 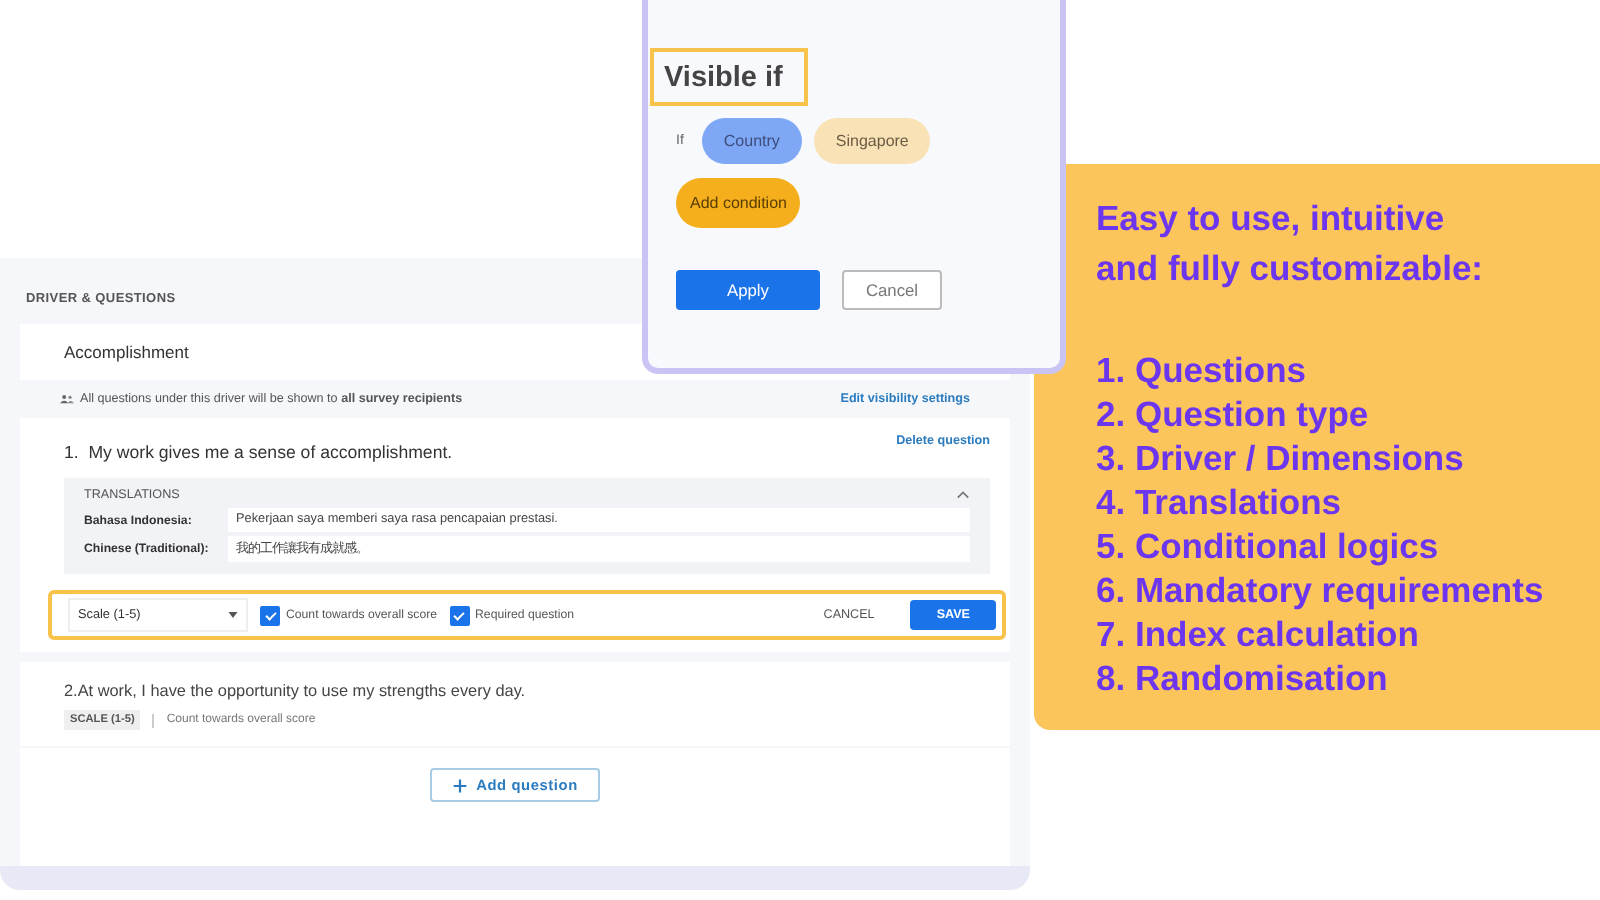 I want to click on condition-chip: Singapore, so click(x=872, y=141).